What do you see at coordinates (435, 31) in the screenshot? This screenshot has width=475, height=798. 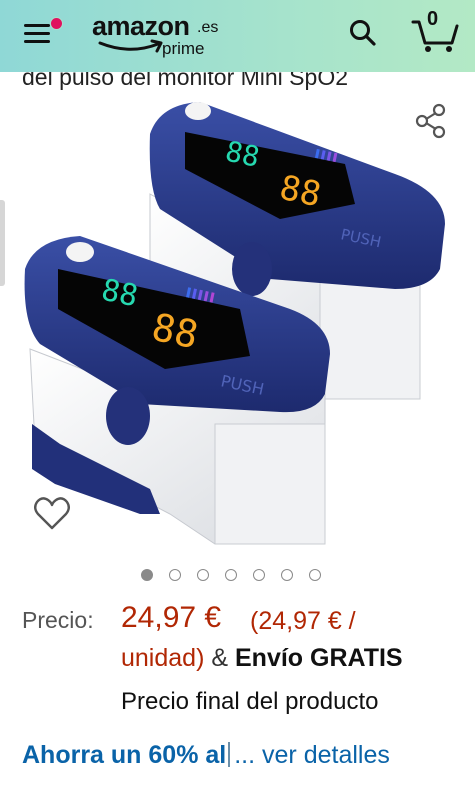 I see `cart-button: 0` at bounding box center [435, 31].